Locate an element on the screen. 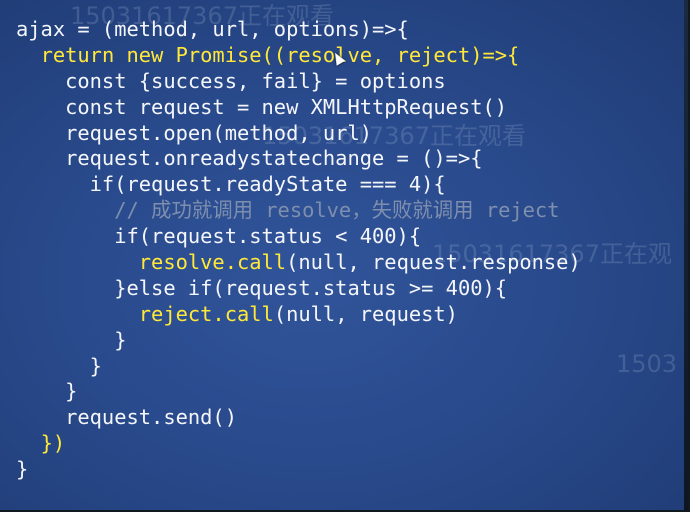 The width and height of the screenshot is (692, 514). code-line: // 成功就调用 resolve，失败就调用 reject is located at coordinates (298, 211).